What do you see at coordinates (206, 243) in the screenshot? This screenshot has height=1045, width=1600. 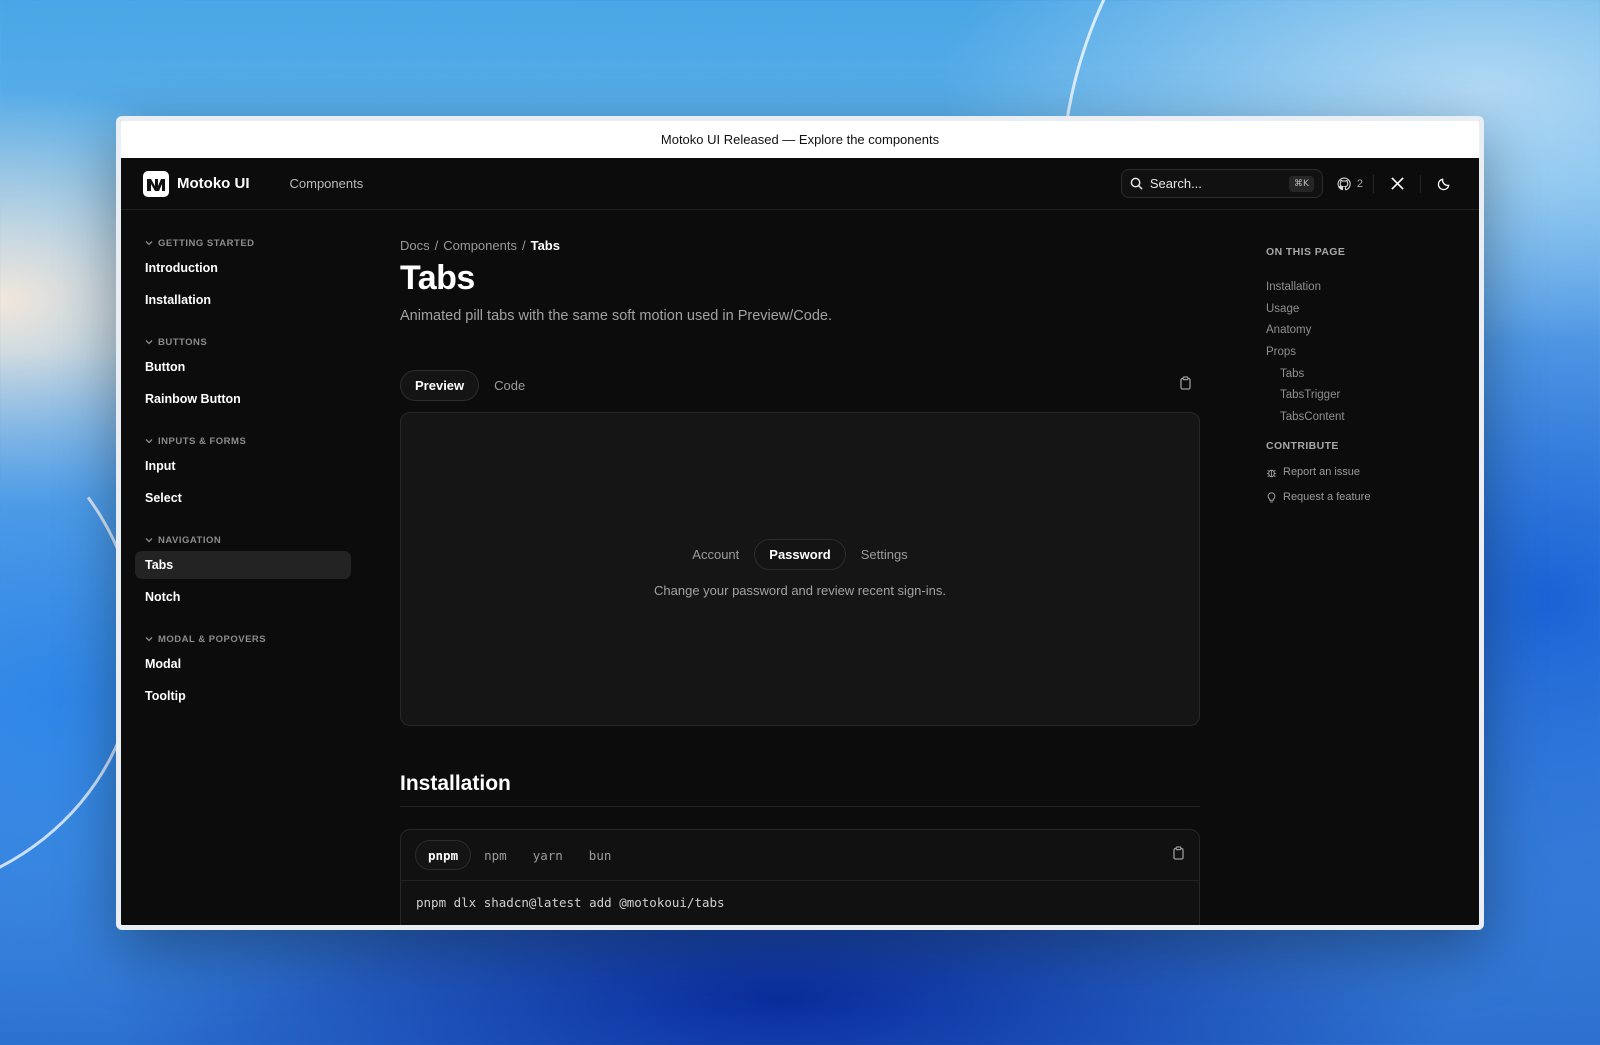 I see `sidebar-section-title: GETTING STARTED` at bounding box center [206, 243].